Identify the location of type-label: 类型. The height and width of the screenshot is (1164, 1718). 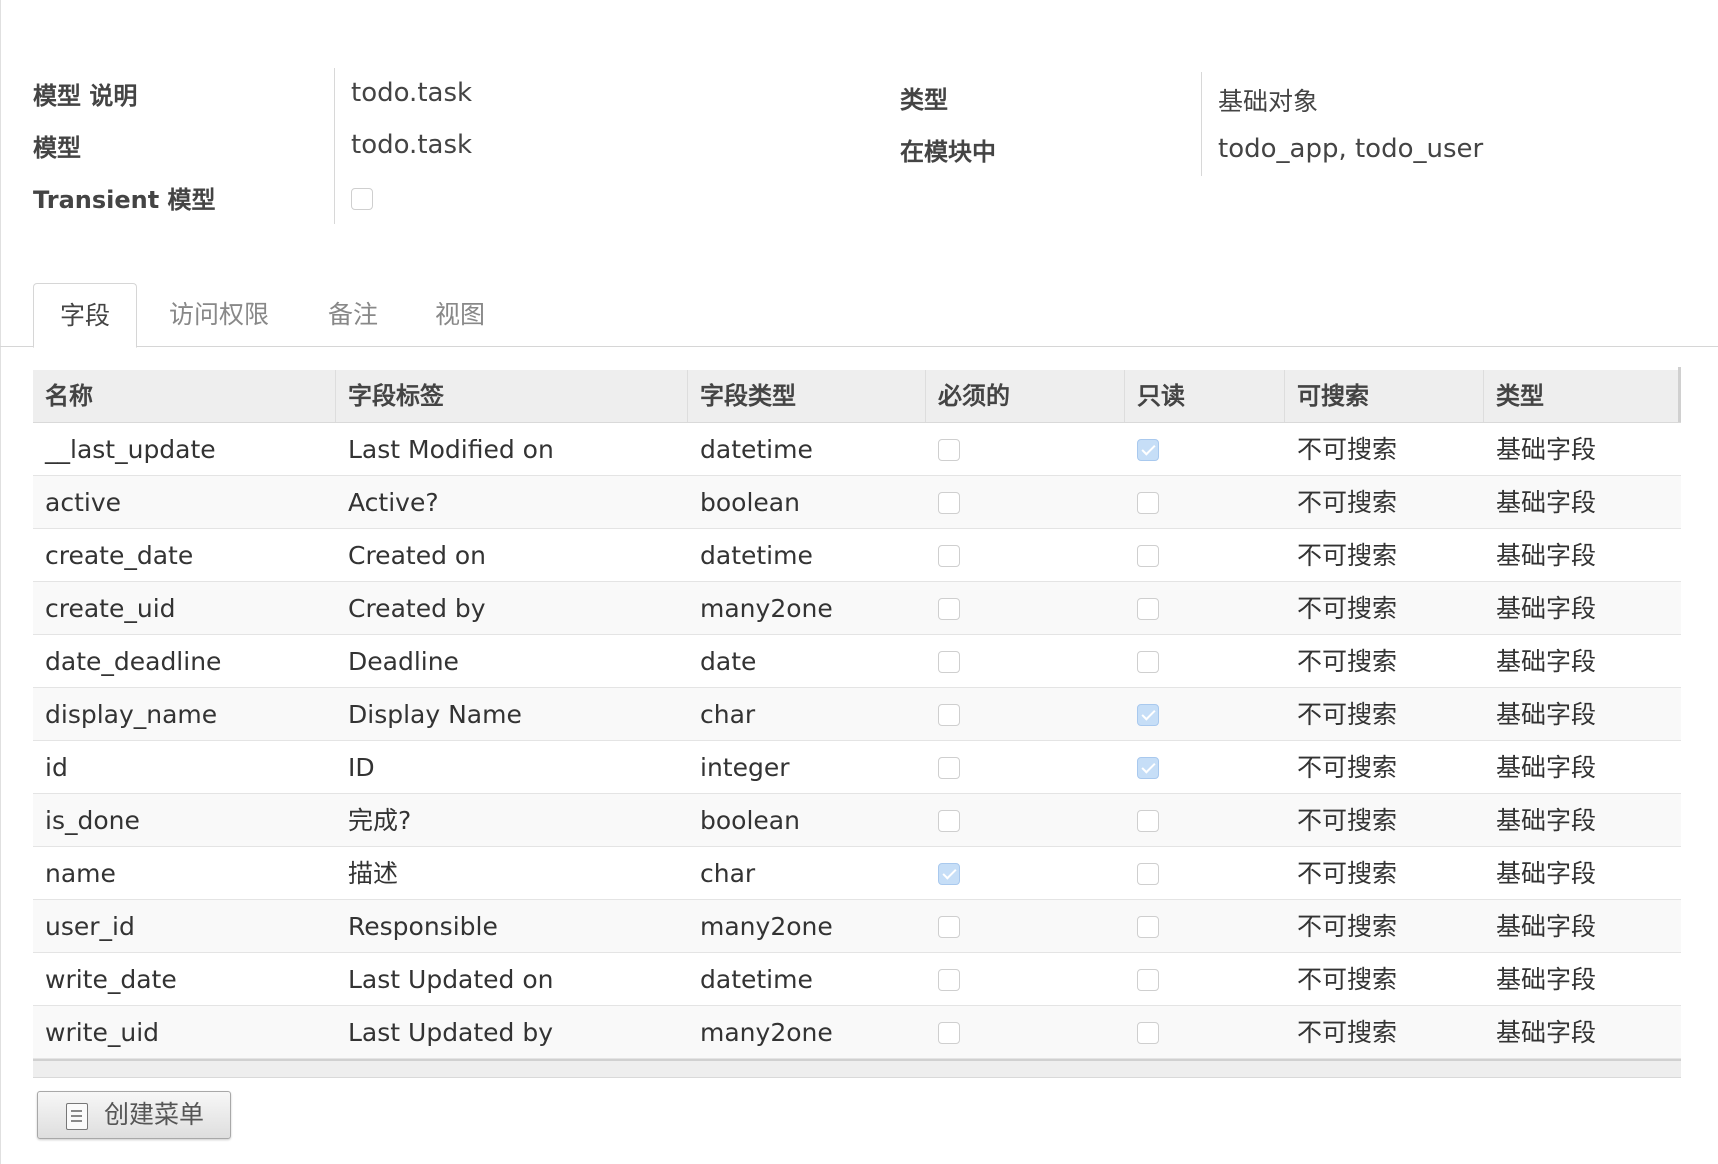
(924, 100).